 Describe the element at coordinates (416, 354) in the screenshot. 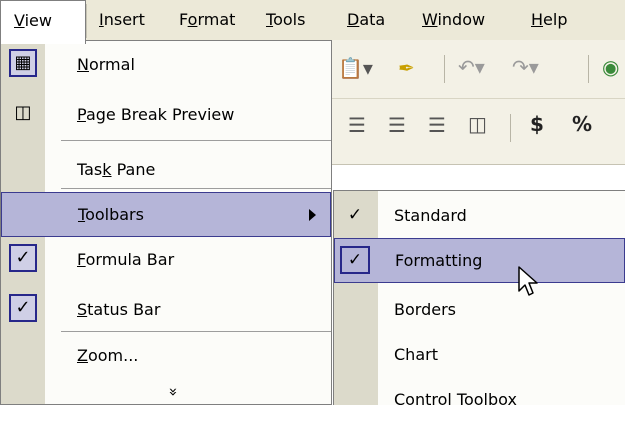

I see `submenu-item-label: Chart` at that location.